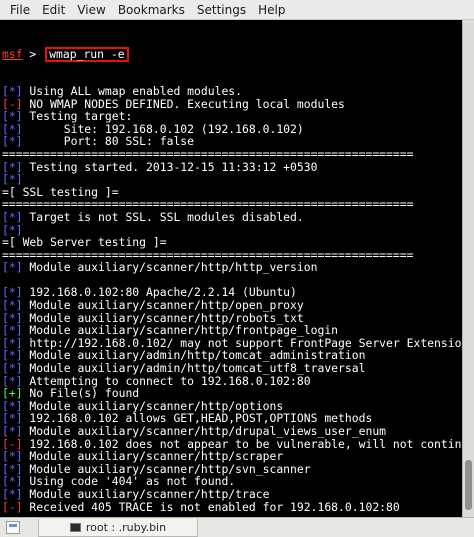 Image resolution: width=474 pixels, height=537 pixels. What do you see at coordinates (13, 527) in the screenshot?
I see `new-tab-icon` at bounding box center [13, 527].